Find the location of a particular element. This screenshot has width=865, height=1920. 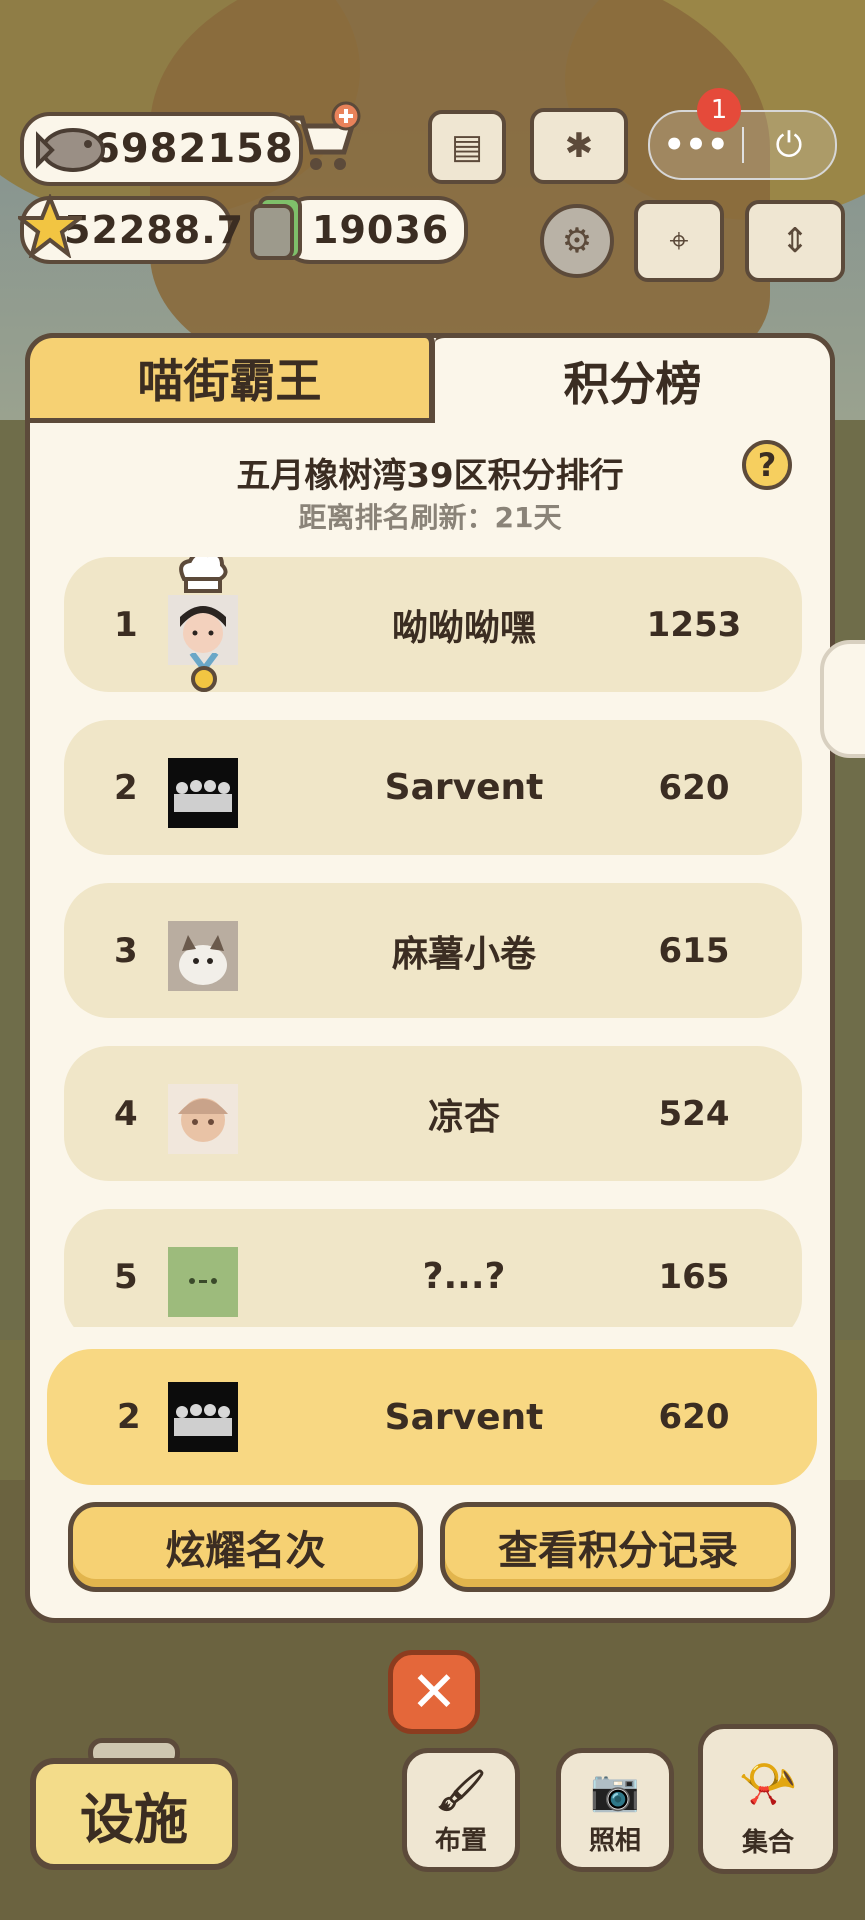

photo-button: 📷 照相 is located at coordinates (615, 1810).